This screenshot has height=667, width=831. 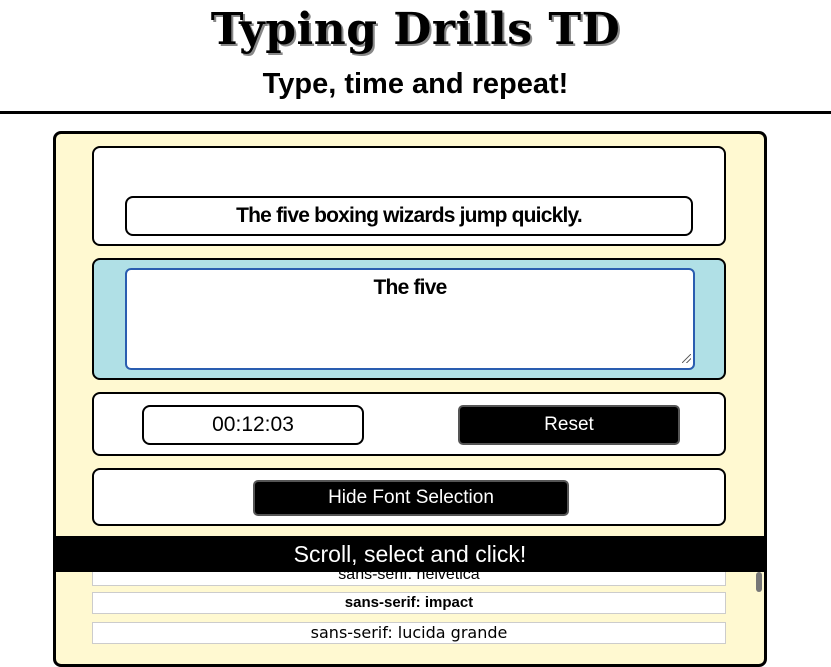 I want to click on typing-input: The five, so click(x=410, y=319).